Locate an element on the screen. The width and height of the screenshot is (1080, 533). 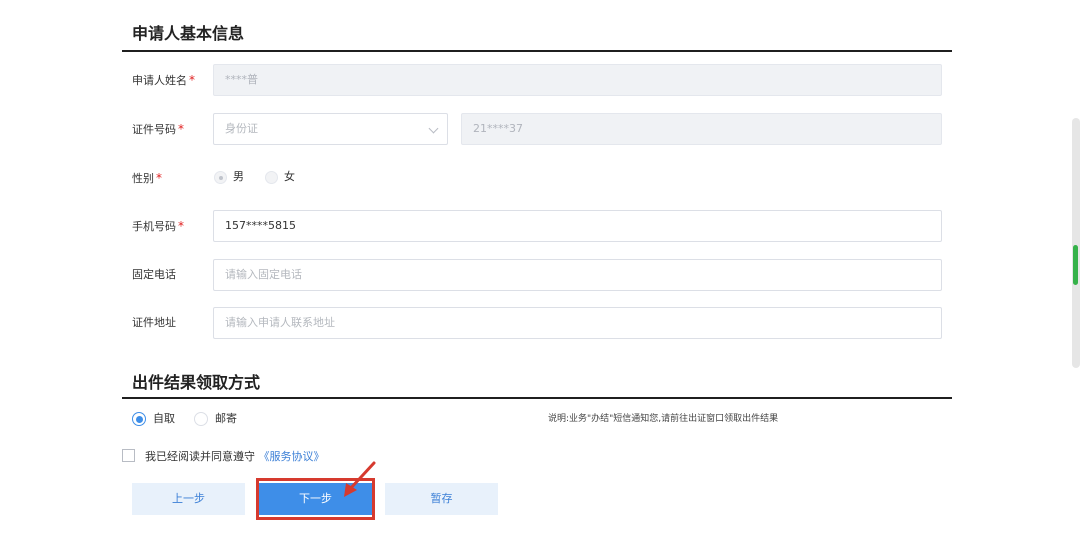
name-label: 申请人姓名 * is located at coordinates (163, 80).